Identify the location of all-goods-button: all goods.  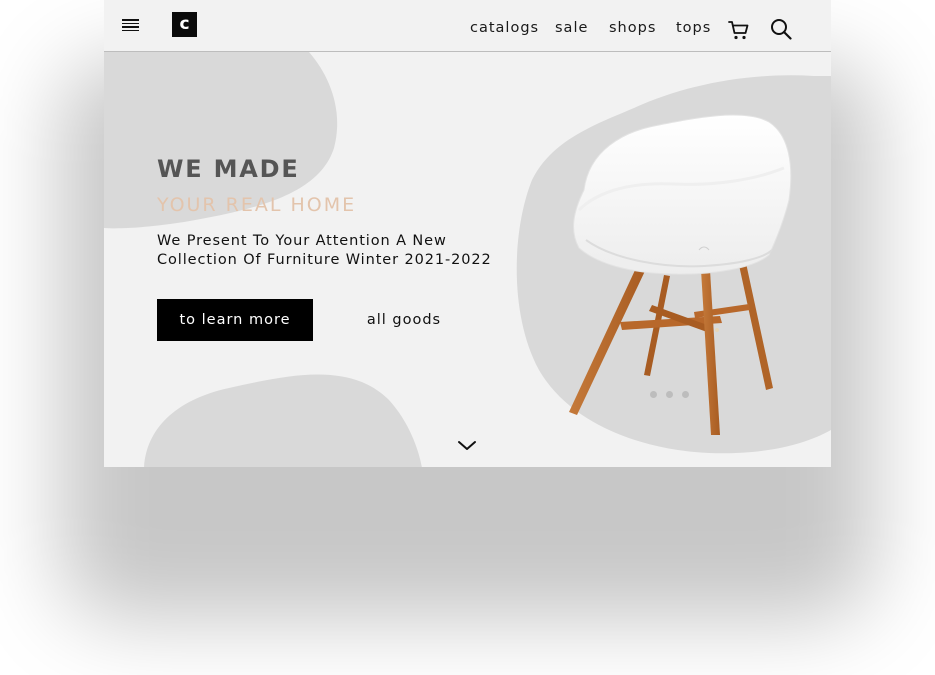
(404, 320).